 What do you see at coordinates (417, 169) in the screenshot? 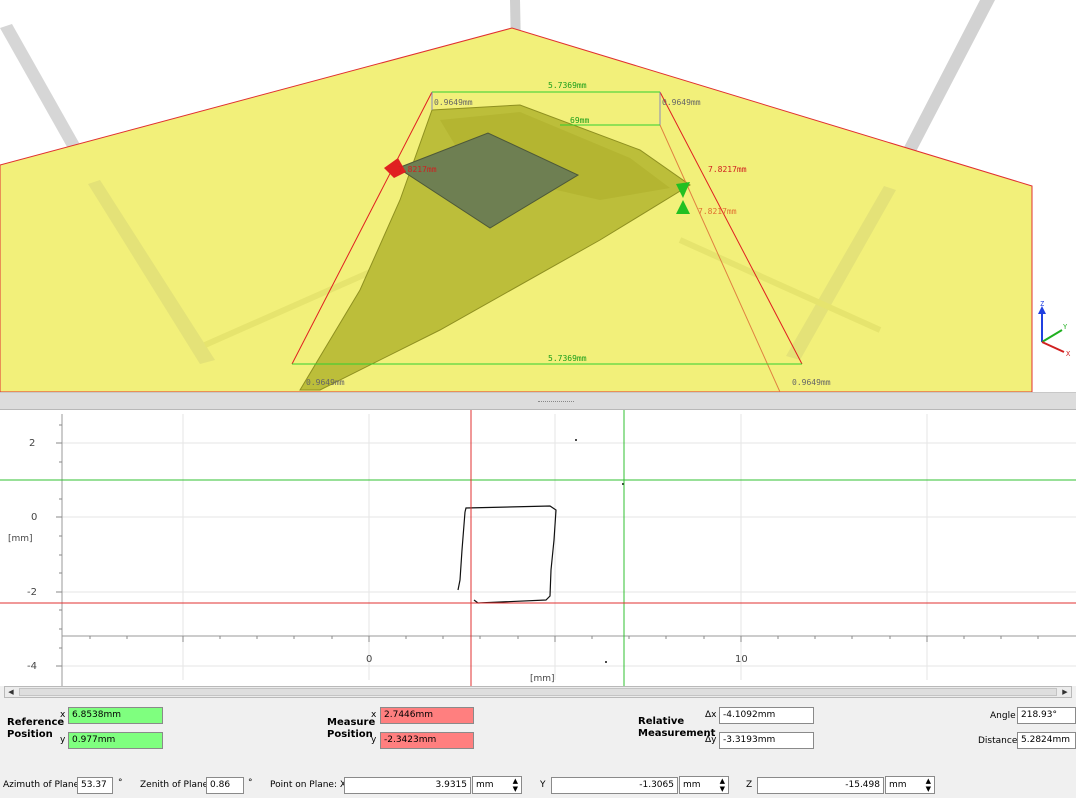
I see `reference-marker-label: 7.8217mm` at bounding box center [417, 169].